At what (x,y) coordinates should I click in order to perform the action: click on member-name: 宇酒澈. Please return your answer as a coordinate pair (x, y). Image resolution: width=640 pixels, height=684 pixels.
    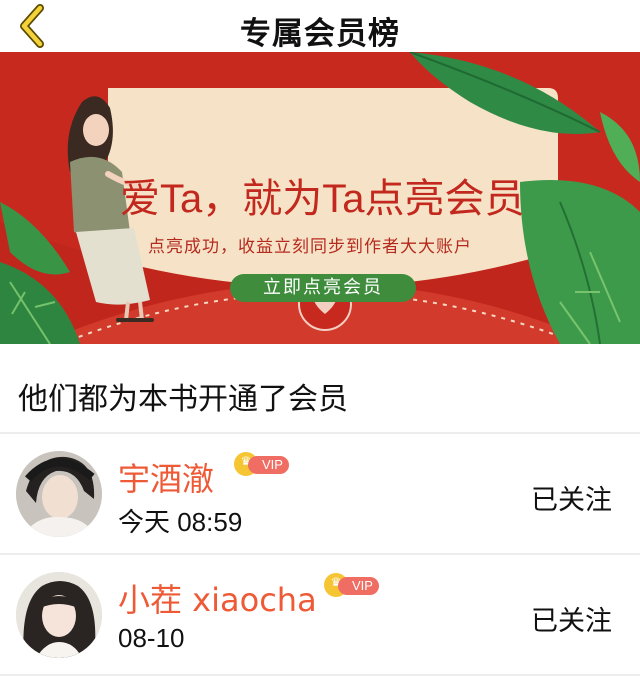
    Looking at the image, I should click on (166, 477).